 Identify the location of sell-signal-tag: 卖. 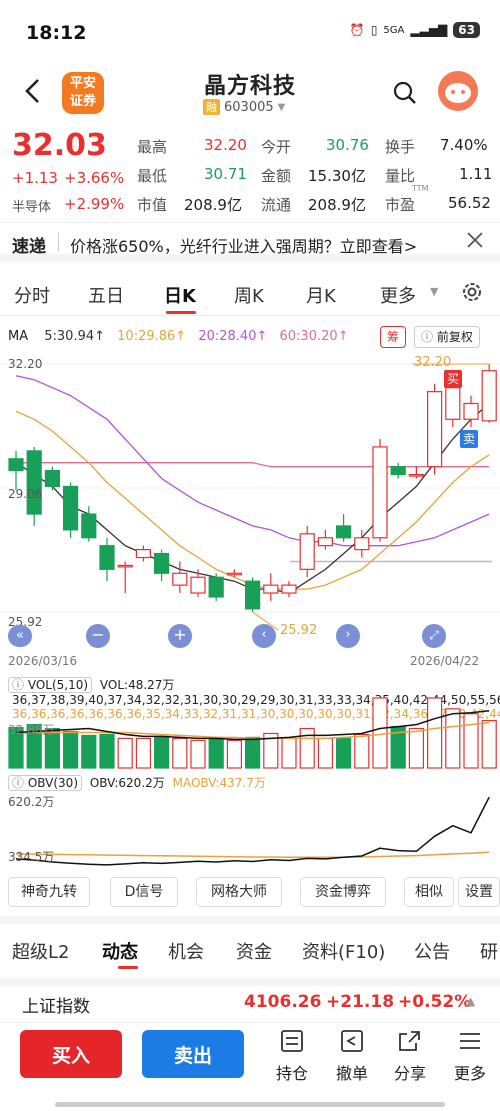
(469, 439).